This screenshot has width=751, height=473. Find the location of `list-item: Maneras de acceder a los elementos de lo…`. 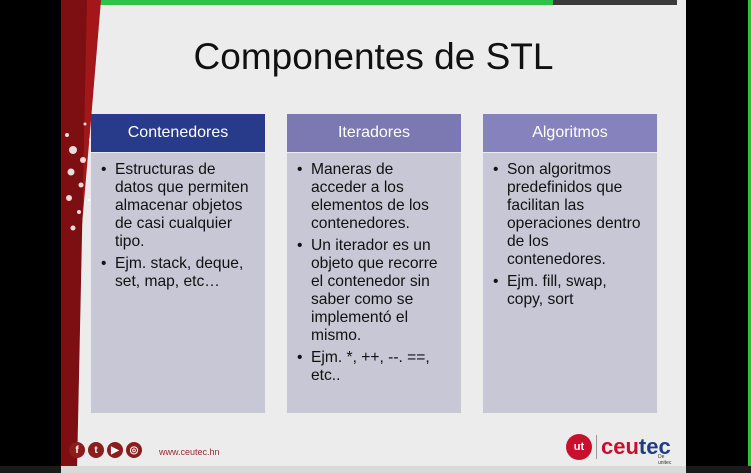

list-item: Maneras de acceder a los elementos de lo… is located at coordinates (373, 197).